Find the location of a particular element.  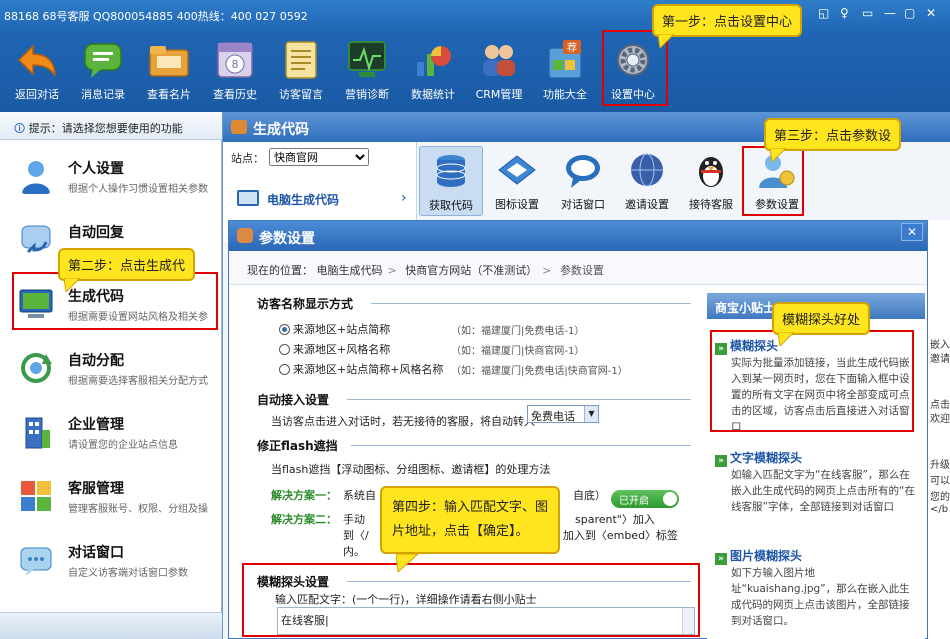

info-icon: 🛈 is located at coordinates (21, 128).